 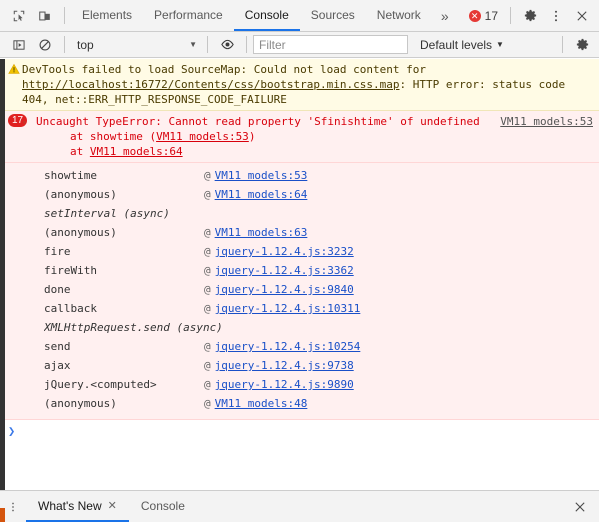 What do you see at coordinates (284, 365) in the screenshot?
I see `stack-frame-location: jquery-1.12.4.js:9738` at bounding box center [284, 365].